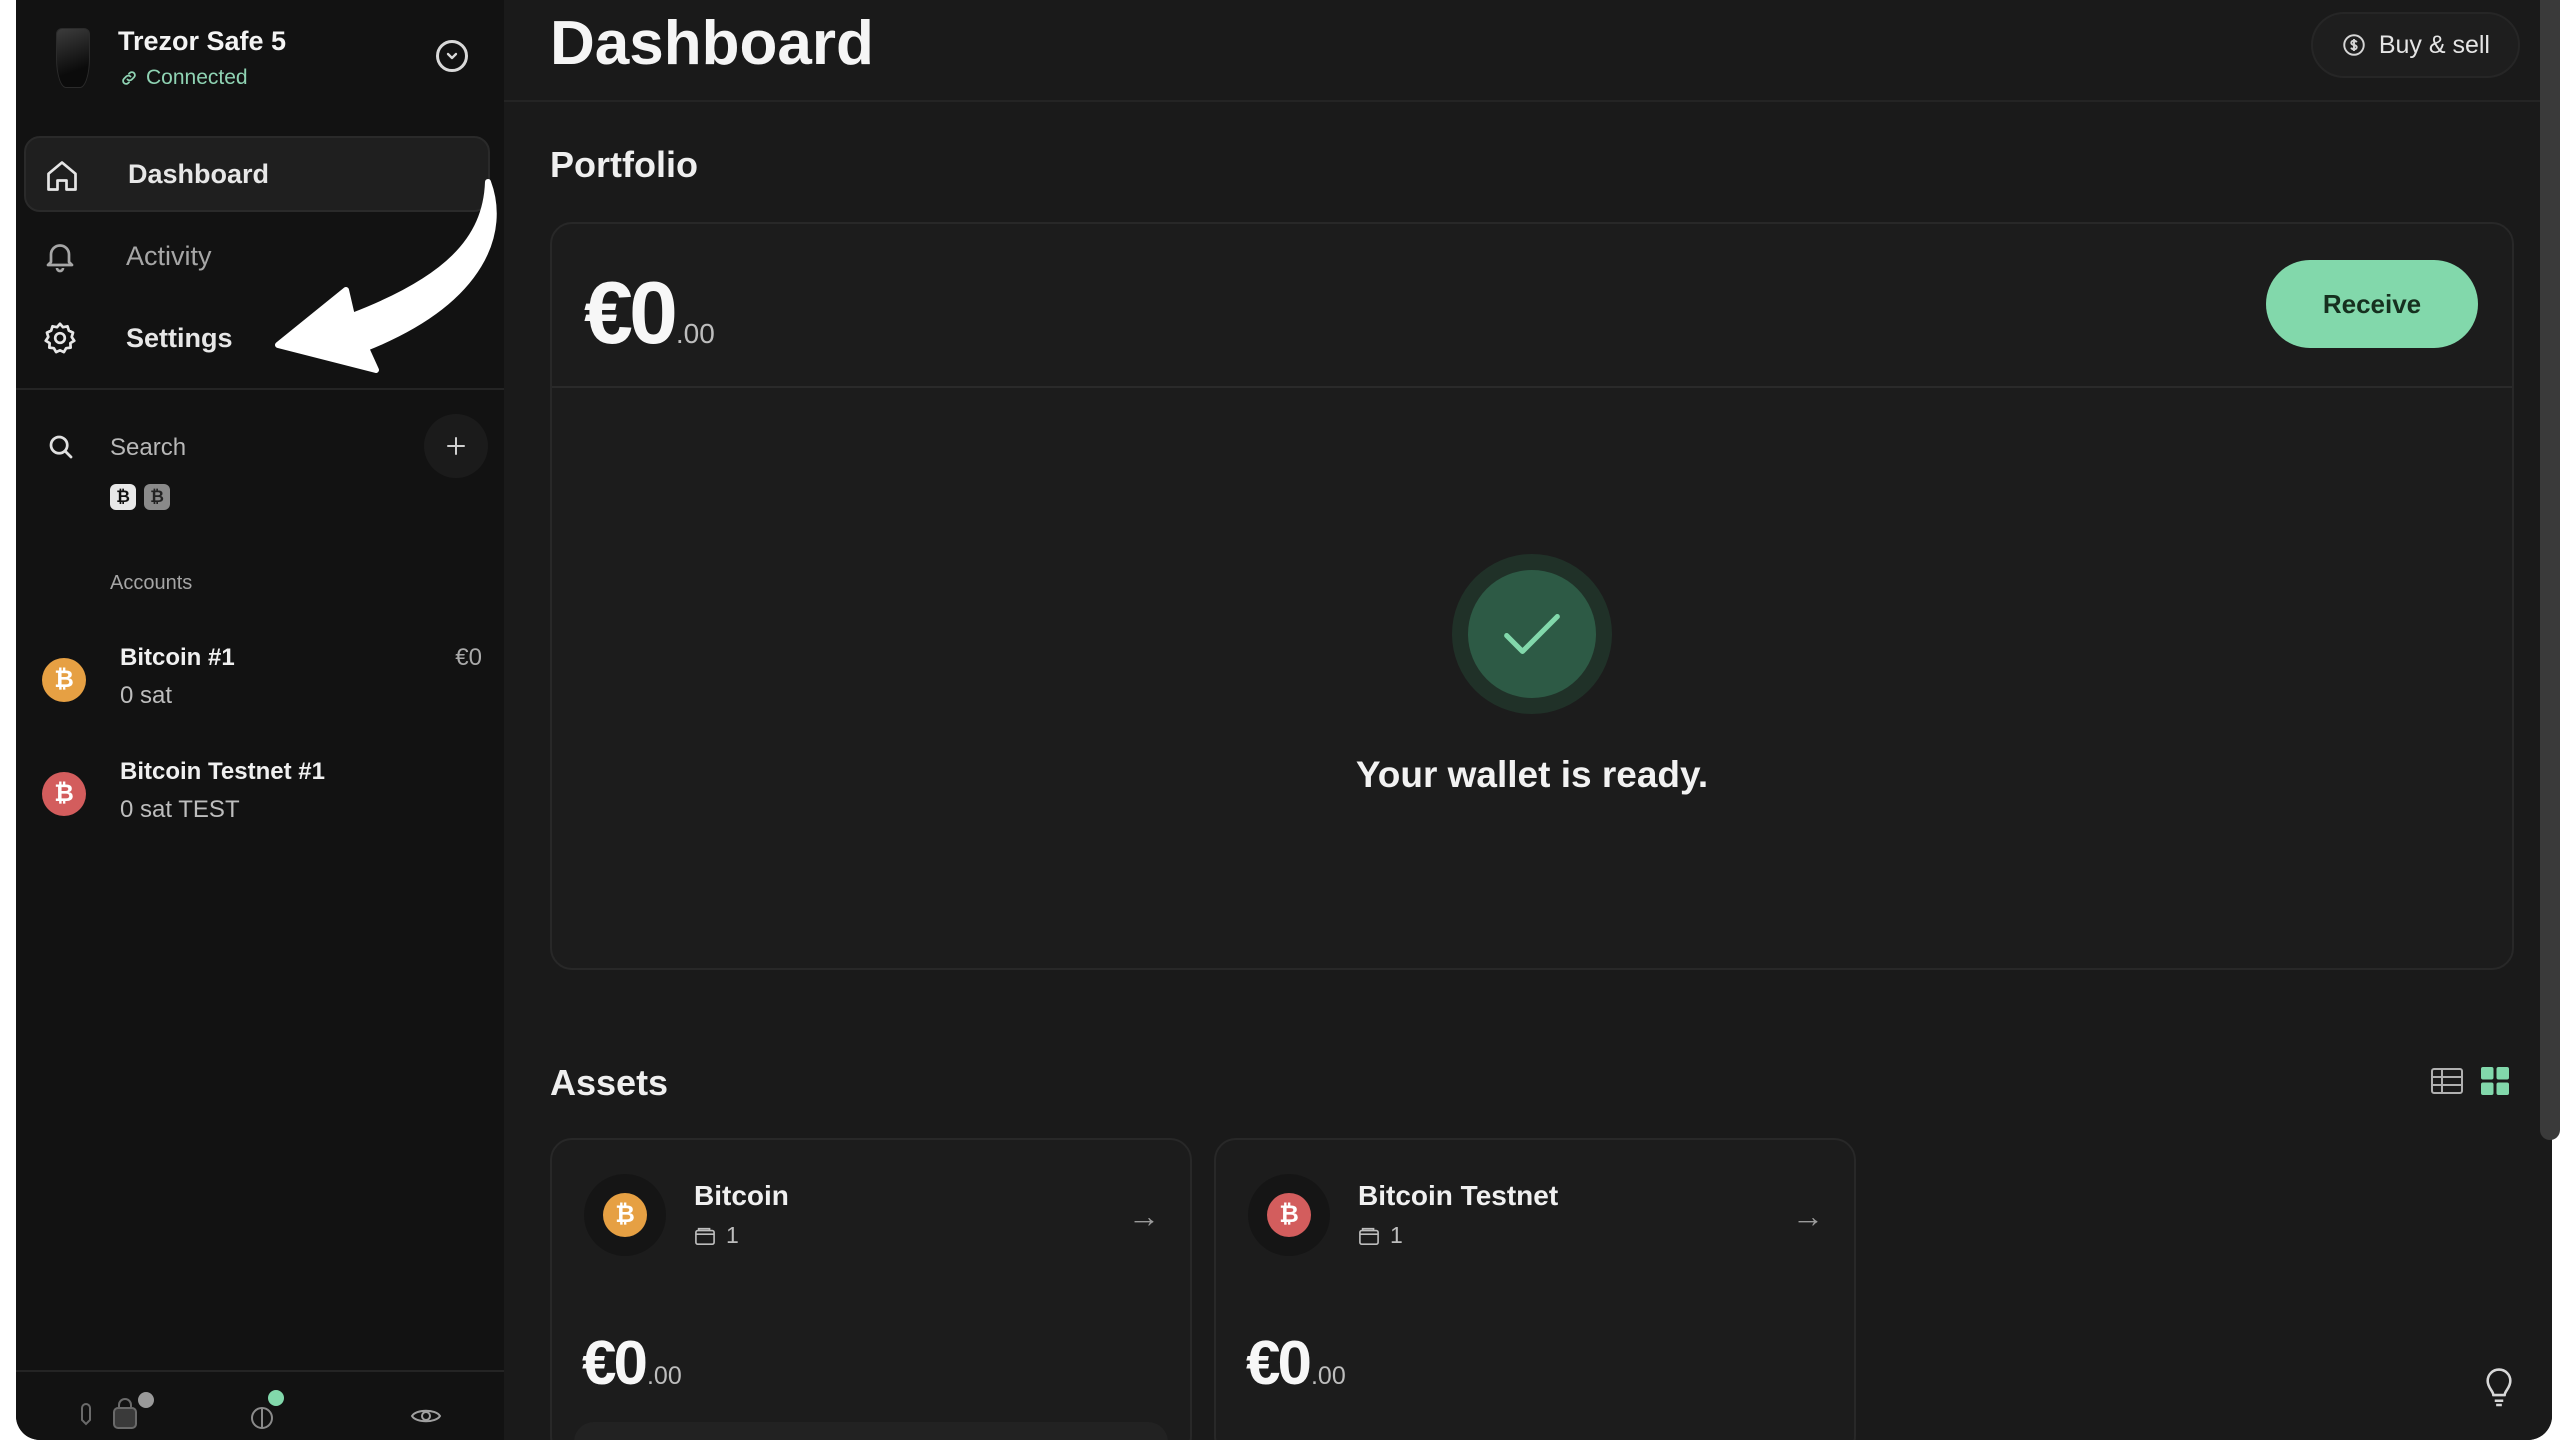 Image resolution: width=2560 pixels, height=1440 pixels. Describe the element at coordinates (151, 583) in the screenshot. I see `accounts-heading: Accounts` at that location.